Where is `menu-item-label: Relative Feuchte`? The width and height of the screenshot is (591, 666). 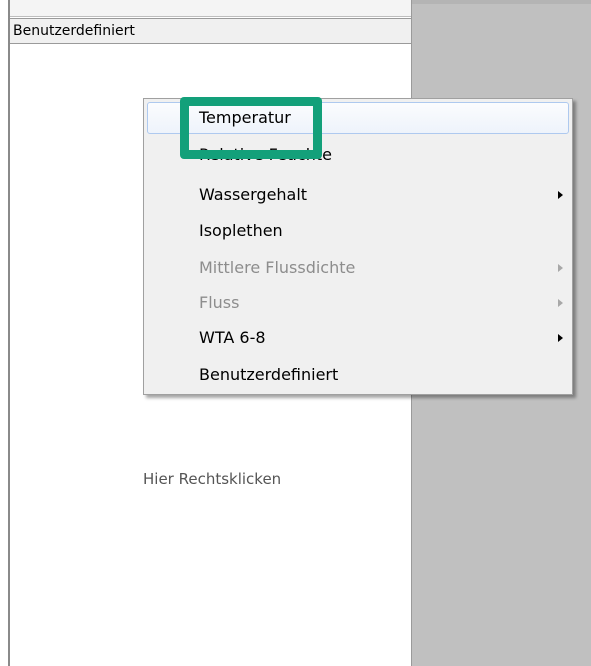
menu-item-label: Relative Feuchte is located at coordinates (265, 154).